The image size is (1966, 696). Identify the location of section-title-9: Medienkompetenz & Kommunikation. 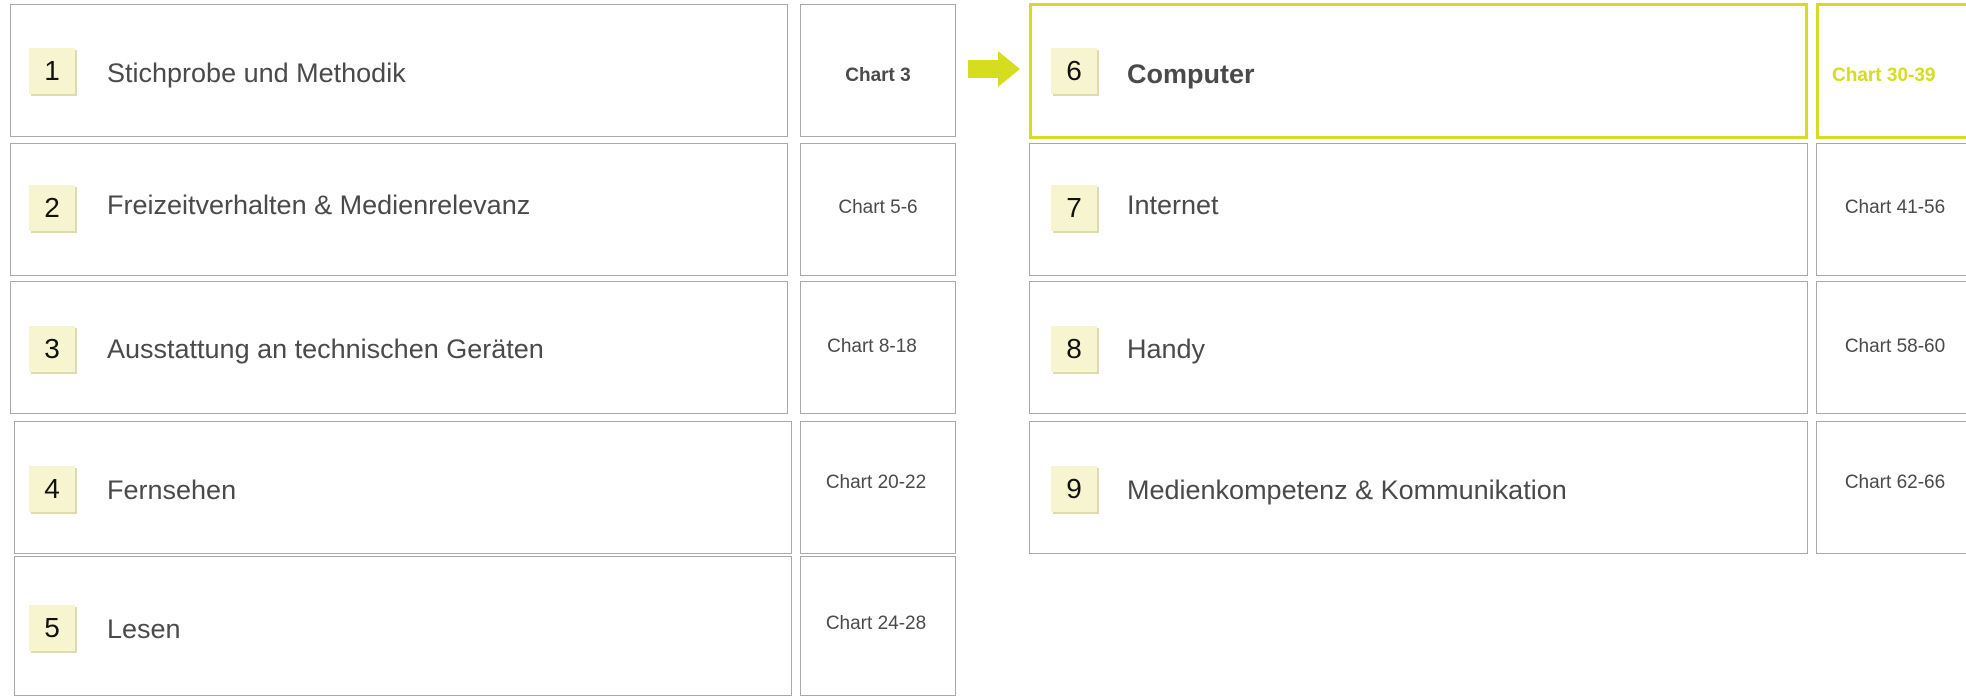
(1347, 490).